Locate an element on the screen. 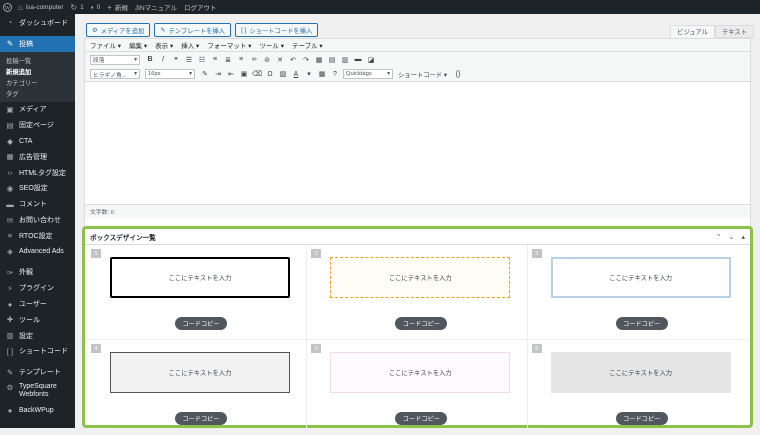  sidebar-item-backwpup: ● BackWPup is located at coordinates (37, 410).